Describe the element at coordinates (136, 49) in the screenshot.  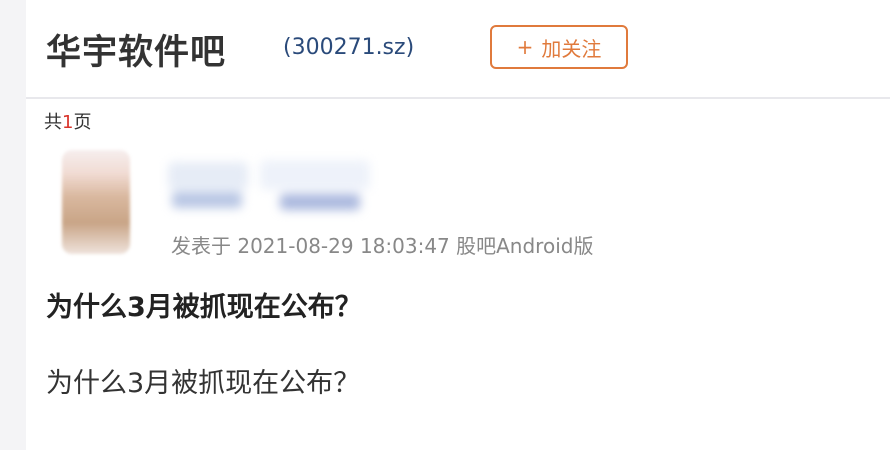
I see `bar-name-title: 华宇软件吧` at that location.